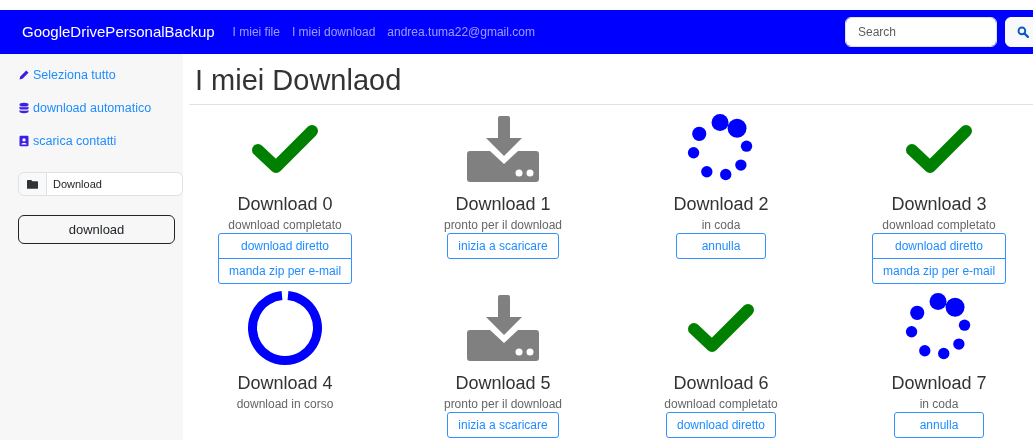 This screenshot has width=1033, height=440. Describe the element at coordinates (67, 141) in the screenshot. I see `sidebar-link: scarica contatti` at that location.